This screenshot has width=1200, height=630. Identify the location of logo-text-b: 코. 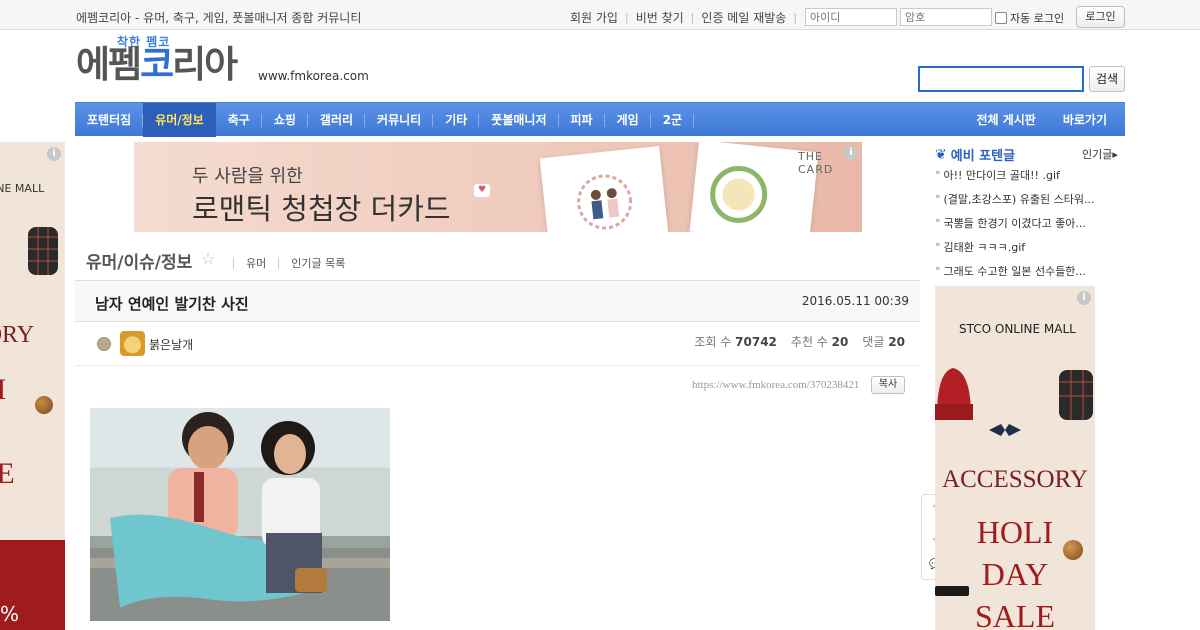
(157, 64).